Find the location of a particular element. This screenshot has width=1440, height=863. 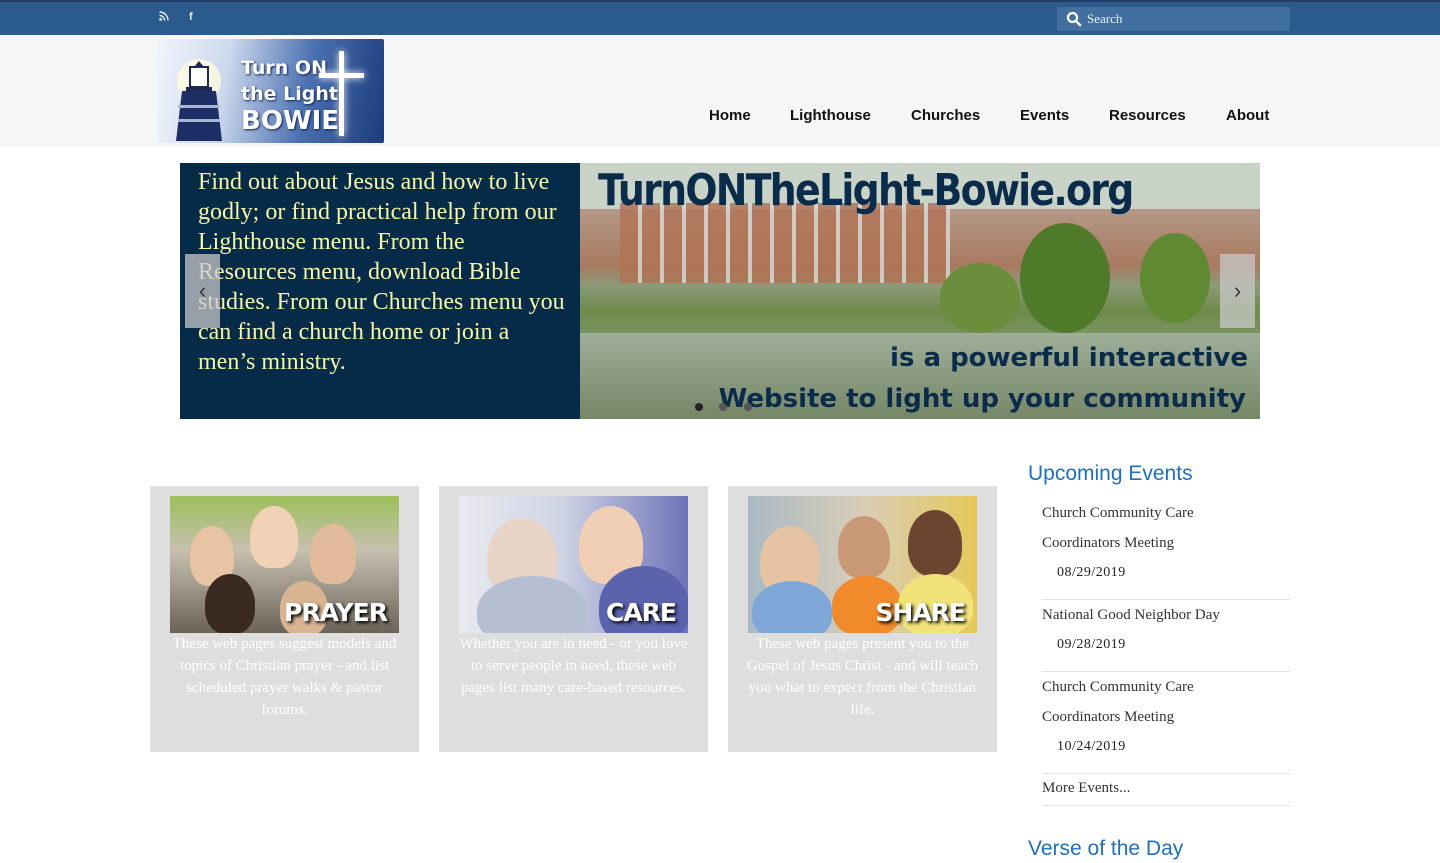

rss-icon is located at coordinates (164, 17).